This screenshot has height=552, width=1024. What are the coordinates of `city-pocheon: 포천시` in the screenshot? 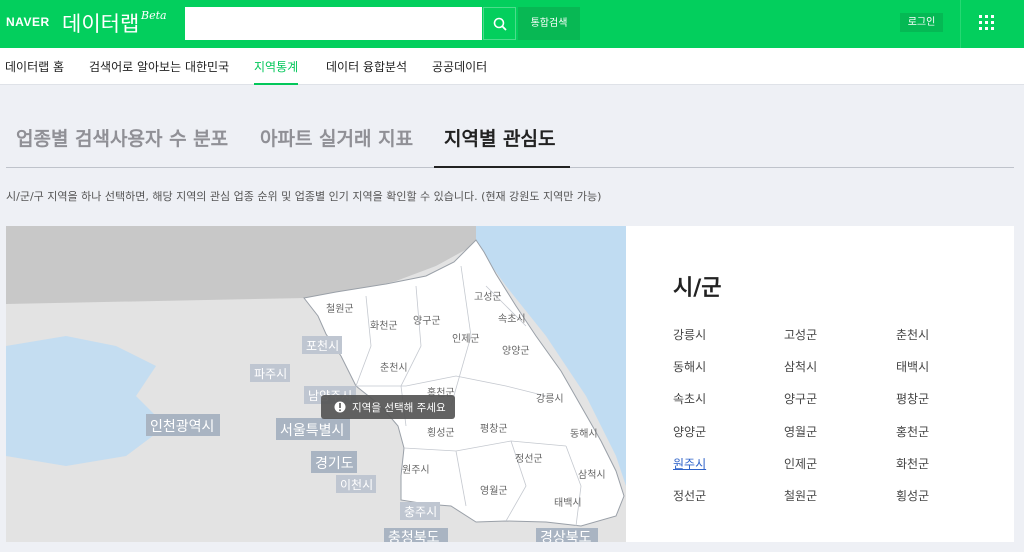 It's located at (322, 345).